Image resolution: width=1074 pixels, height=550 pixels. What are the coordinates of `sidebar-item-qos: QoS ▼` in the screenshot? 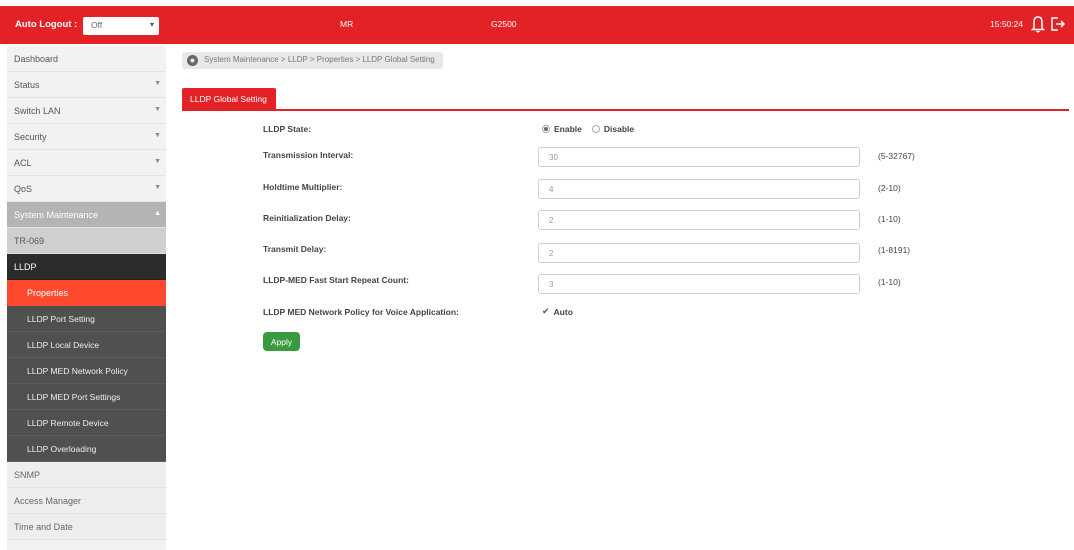 It's located at (86, 189).